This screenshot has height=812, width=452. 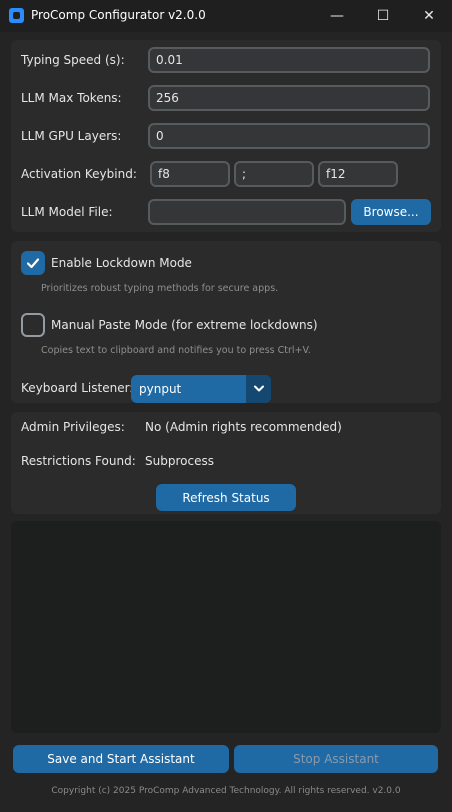 I want to click on close-button: ✕, so click(x=429, y=16).